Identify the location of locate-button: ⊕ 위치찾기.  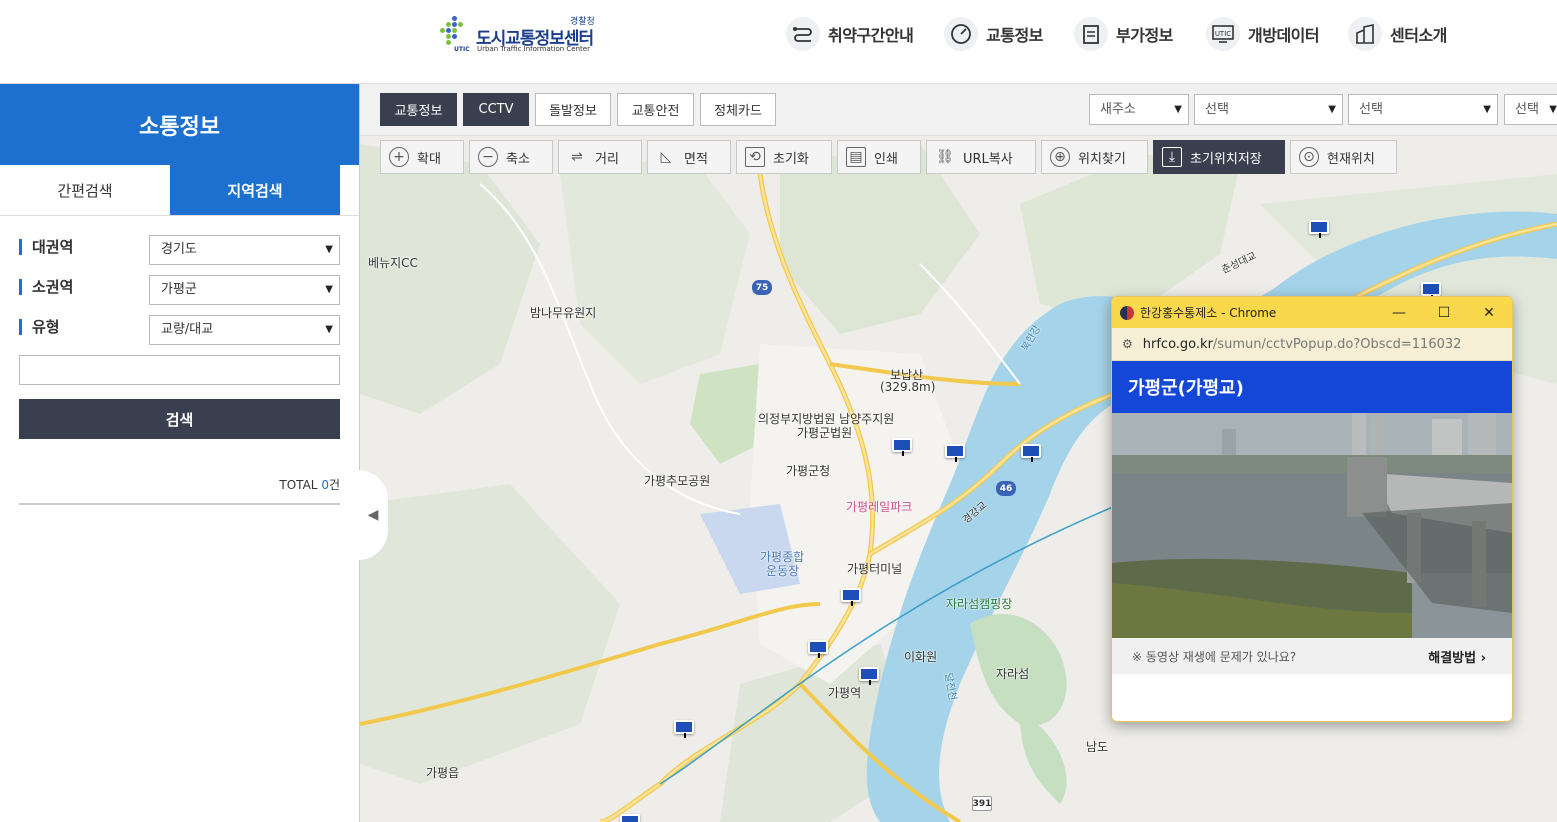
(1094, 157).